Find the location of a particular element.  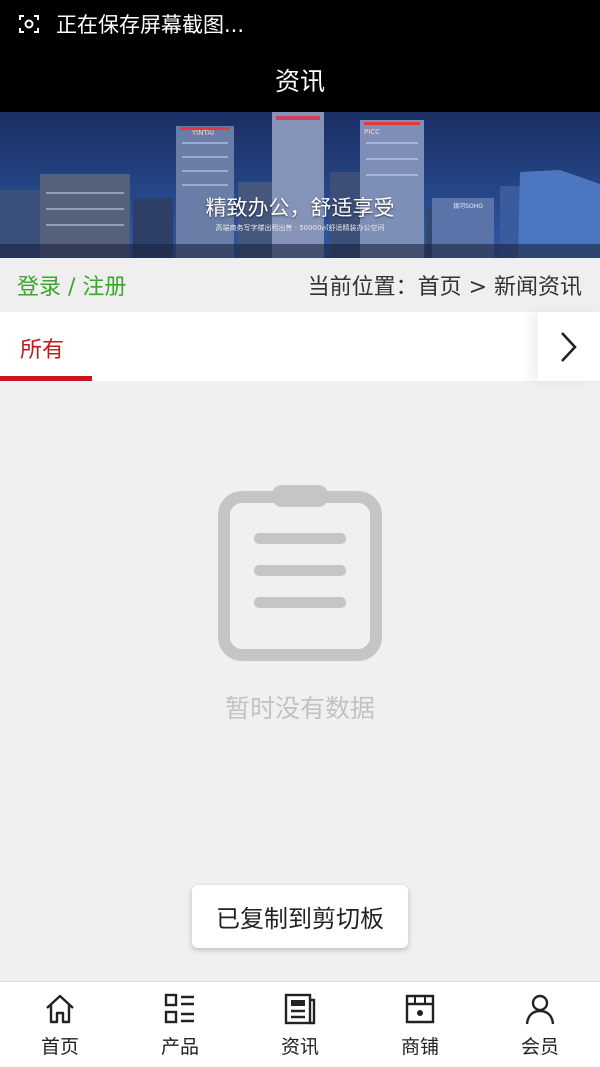

breadcrumb: 当前位置：首页 > 新闻资讯 is located at coordinates (444, 287).